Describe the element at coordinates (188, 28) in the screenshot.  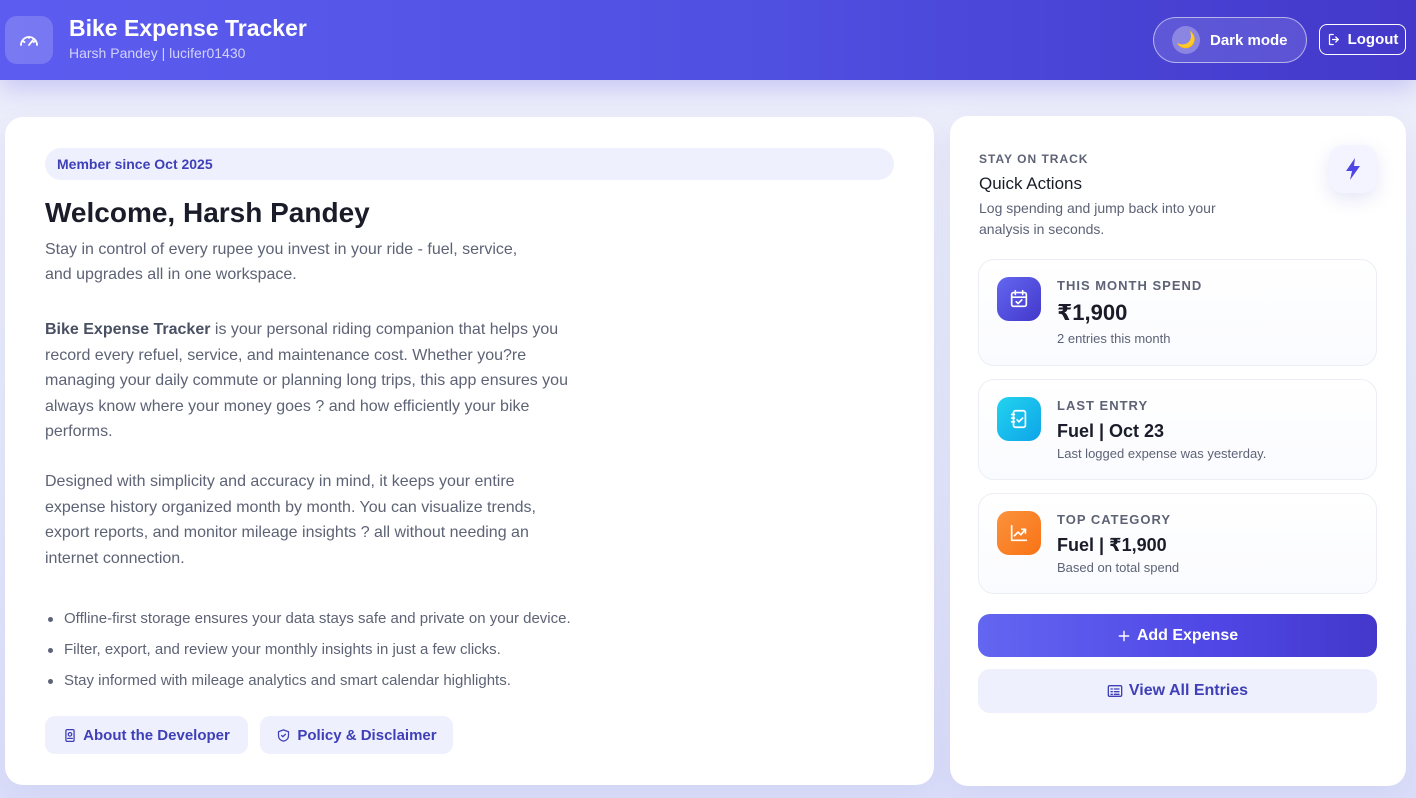
I see `app-title: Bike Expense Tracker` at that location.